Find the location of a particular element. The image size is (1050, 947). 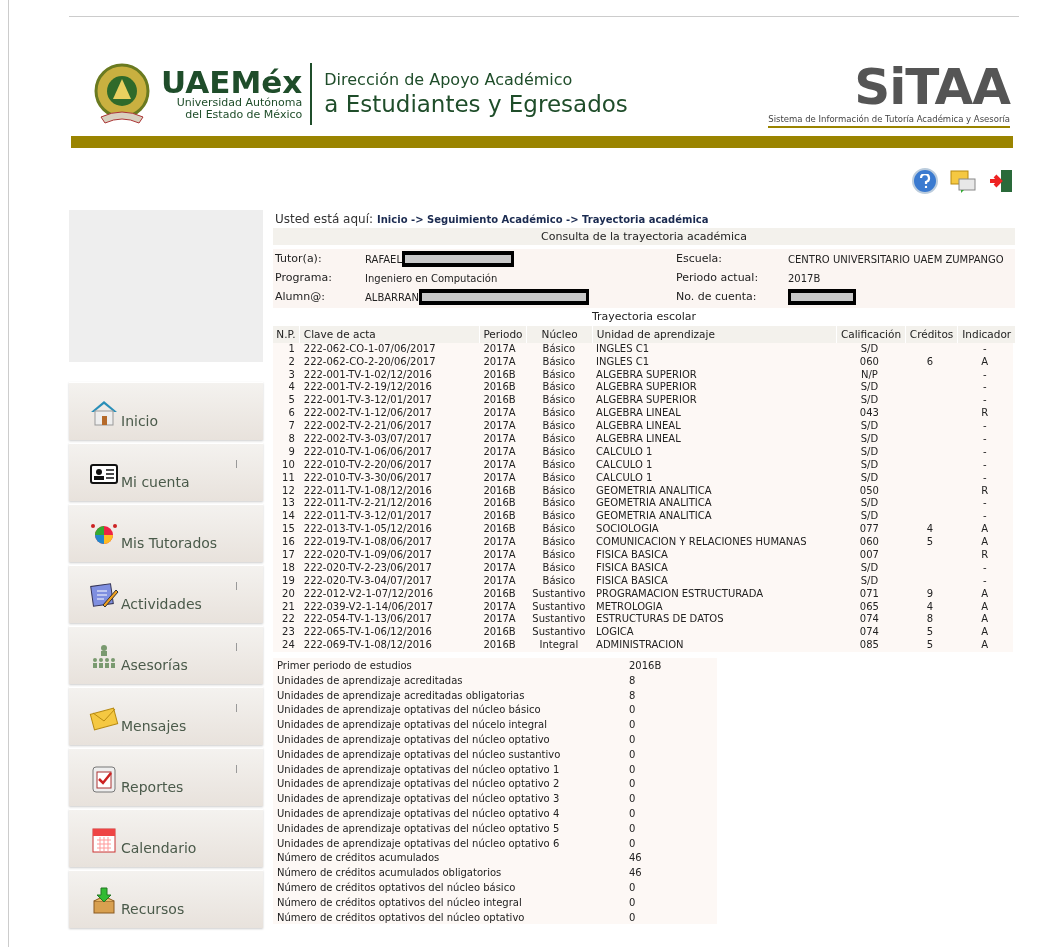

breadcrumb-path: Inicio -> Seguimiento Académico -> Trayectoria académica is located at coordinates (543, 219).